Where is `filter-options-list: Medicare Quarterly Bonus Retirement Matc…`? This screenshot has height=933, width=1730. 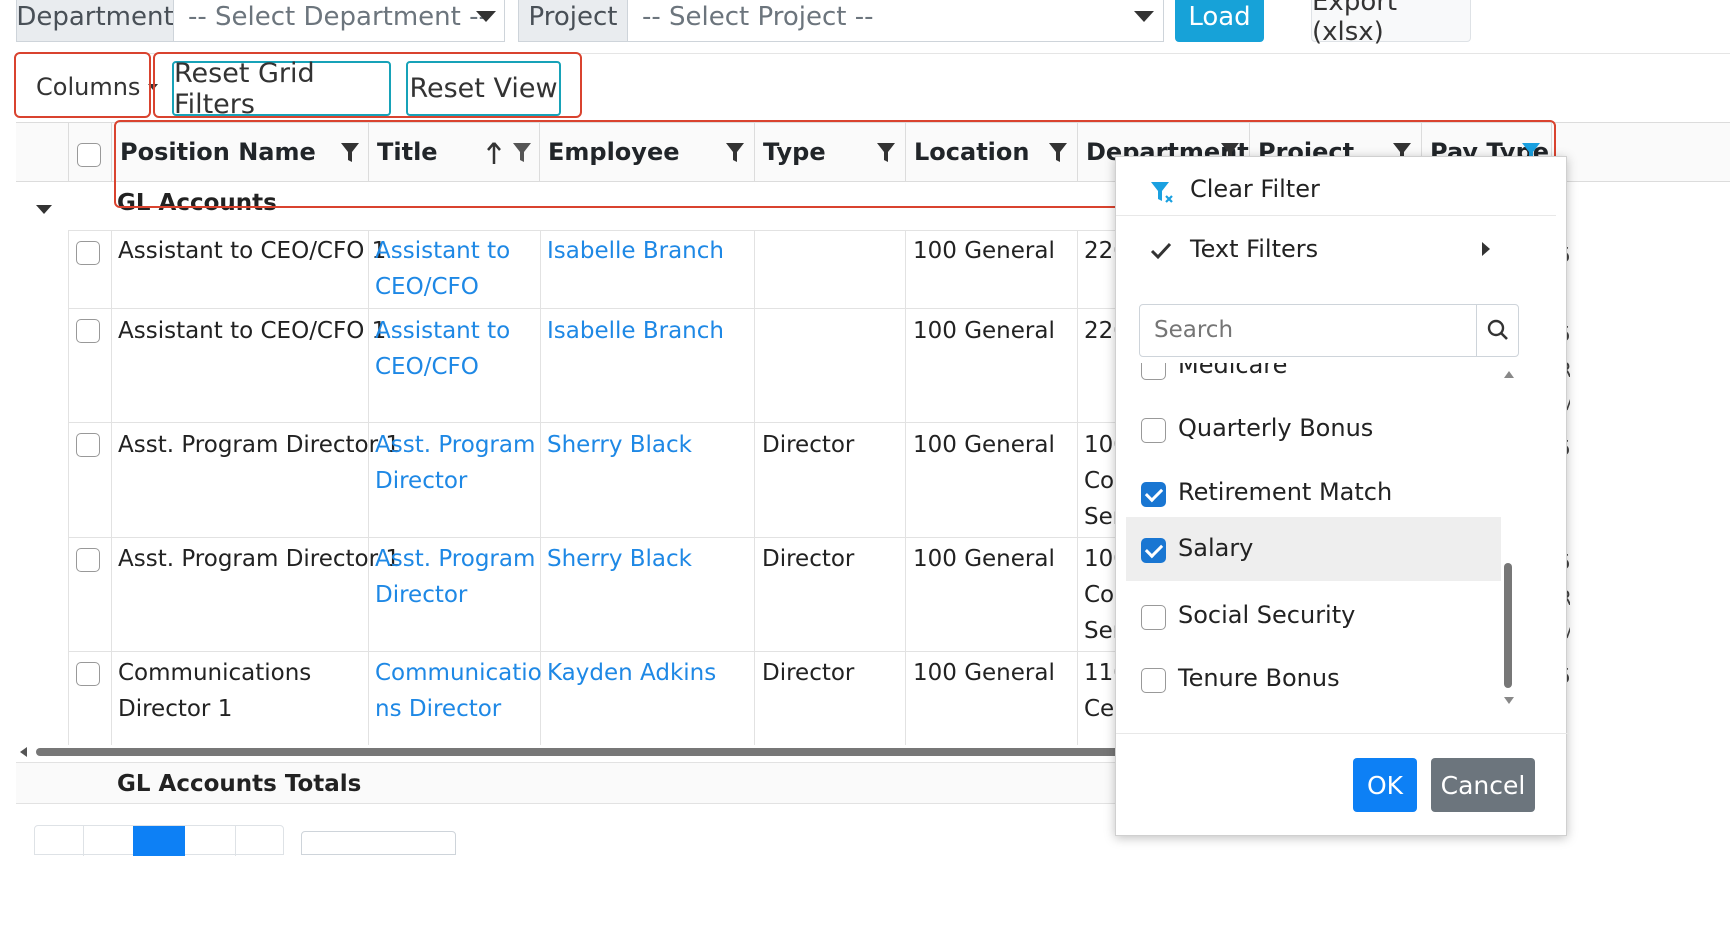 filter-options-list: Medicare Quarterly Bonus Retirement Matc… is located at coordinates (1326, 538).